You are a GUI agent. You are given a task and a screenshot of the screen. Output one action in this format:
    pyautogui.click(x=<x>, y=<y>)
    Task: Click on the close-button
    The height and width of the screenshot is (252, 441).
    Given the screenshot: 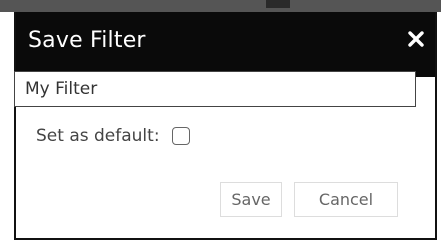 What is the action you would take?
    pyautogui.click(x=416, y=39)
    